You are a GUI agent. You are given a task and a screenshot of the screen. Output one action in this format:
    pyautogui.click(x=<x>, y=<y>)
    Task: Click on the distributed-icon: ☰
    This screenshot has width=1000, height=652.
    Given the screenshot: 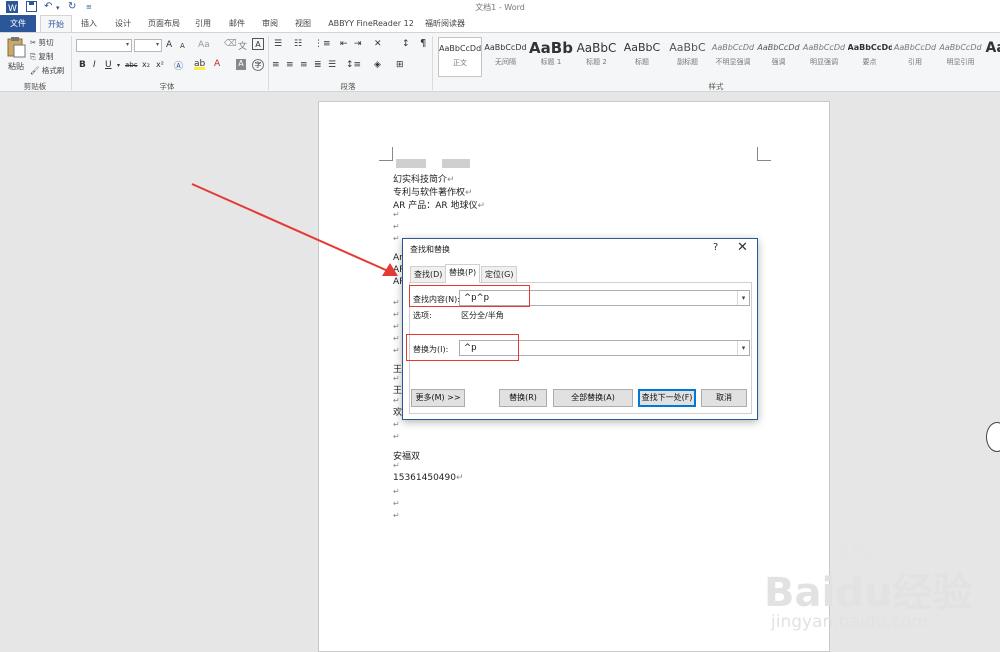 What is the action you would take?
    pyautogui.click(x=332, y=65)
    